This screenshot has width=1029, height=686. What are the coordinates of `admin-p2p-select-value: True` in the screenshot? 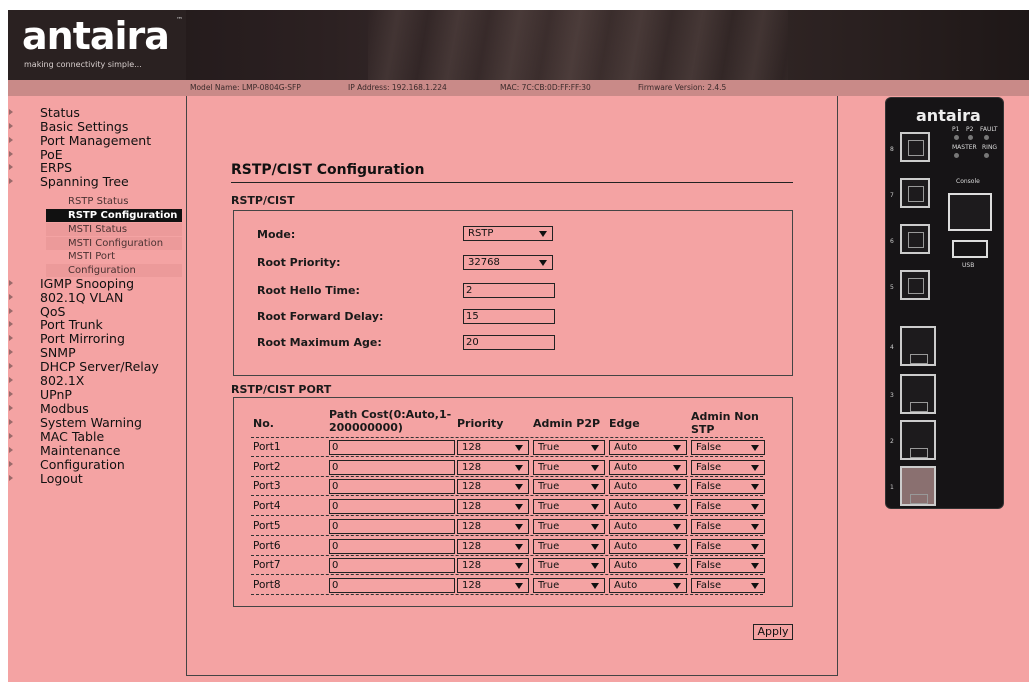 It's located at (549, 447).